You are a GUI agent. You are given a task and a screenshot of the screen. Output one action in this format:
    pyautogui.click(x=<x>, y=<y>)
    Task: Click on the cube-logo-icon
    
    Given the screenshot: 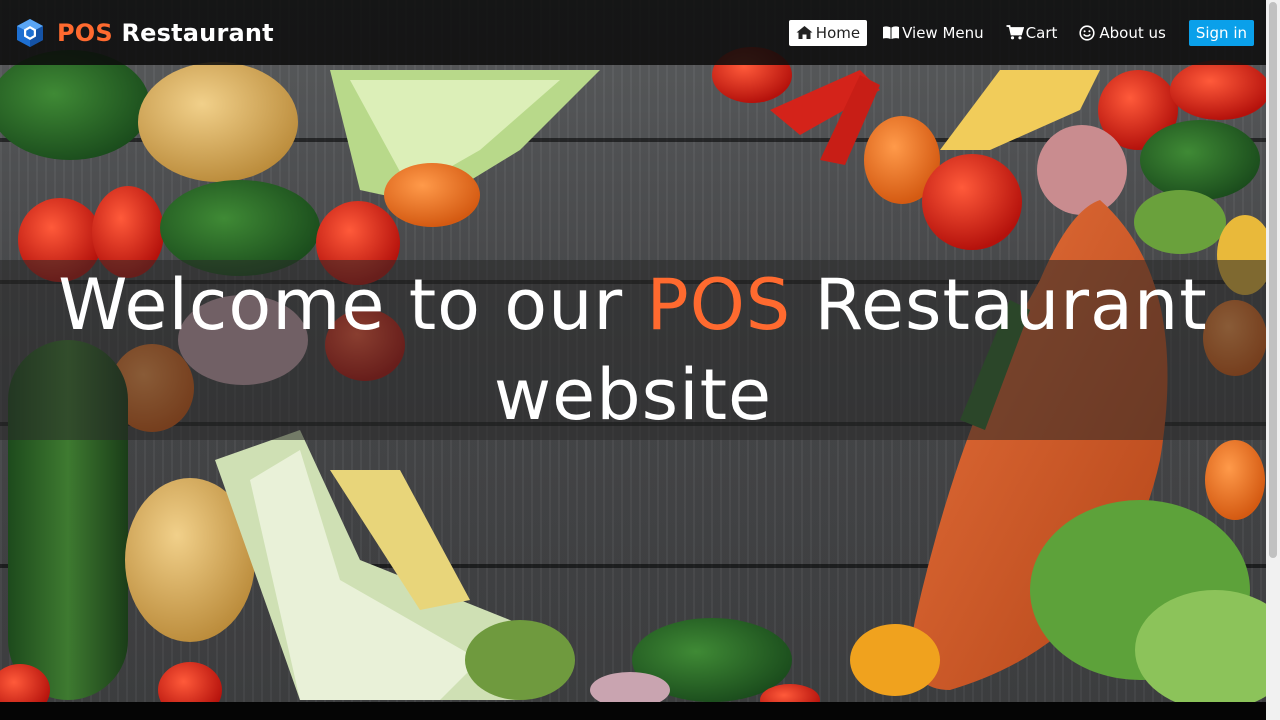 What is the action you would take?
    pyautogui.click(x=30, y=33)
    